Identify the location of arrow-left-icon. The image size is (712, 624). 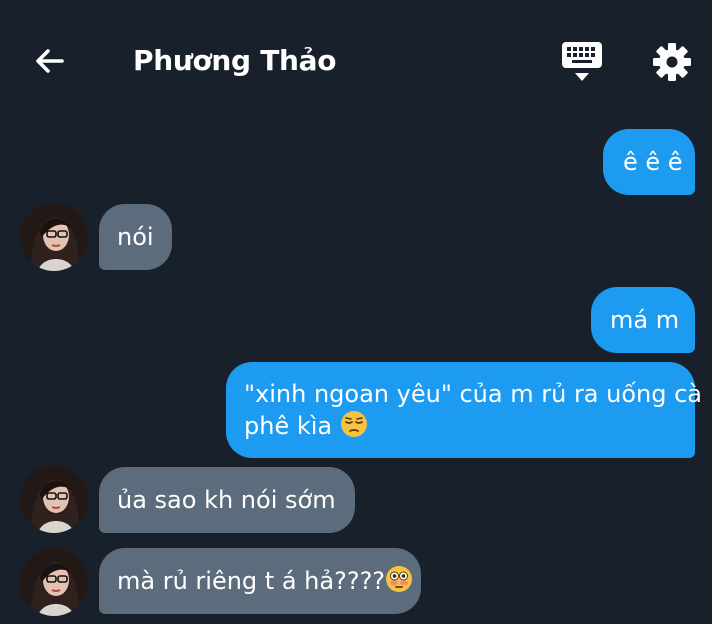
(50, 61).